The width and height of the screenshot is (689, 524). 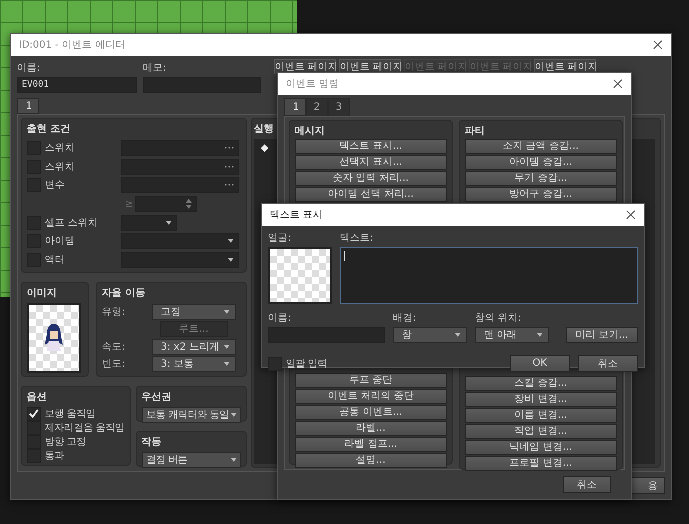 I want to click on condition-label: 변수, so click(x=55, y=185).